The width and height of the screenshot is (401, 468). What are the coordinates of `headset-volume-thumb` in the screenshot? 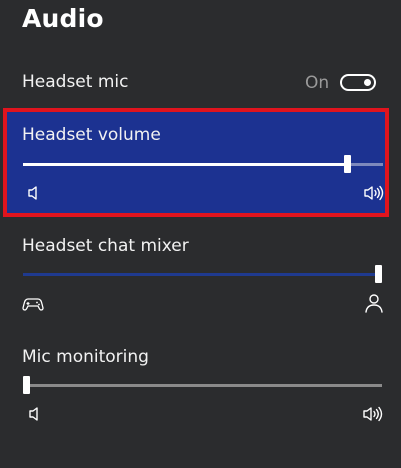 It's located at (347, 164).